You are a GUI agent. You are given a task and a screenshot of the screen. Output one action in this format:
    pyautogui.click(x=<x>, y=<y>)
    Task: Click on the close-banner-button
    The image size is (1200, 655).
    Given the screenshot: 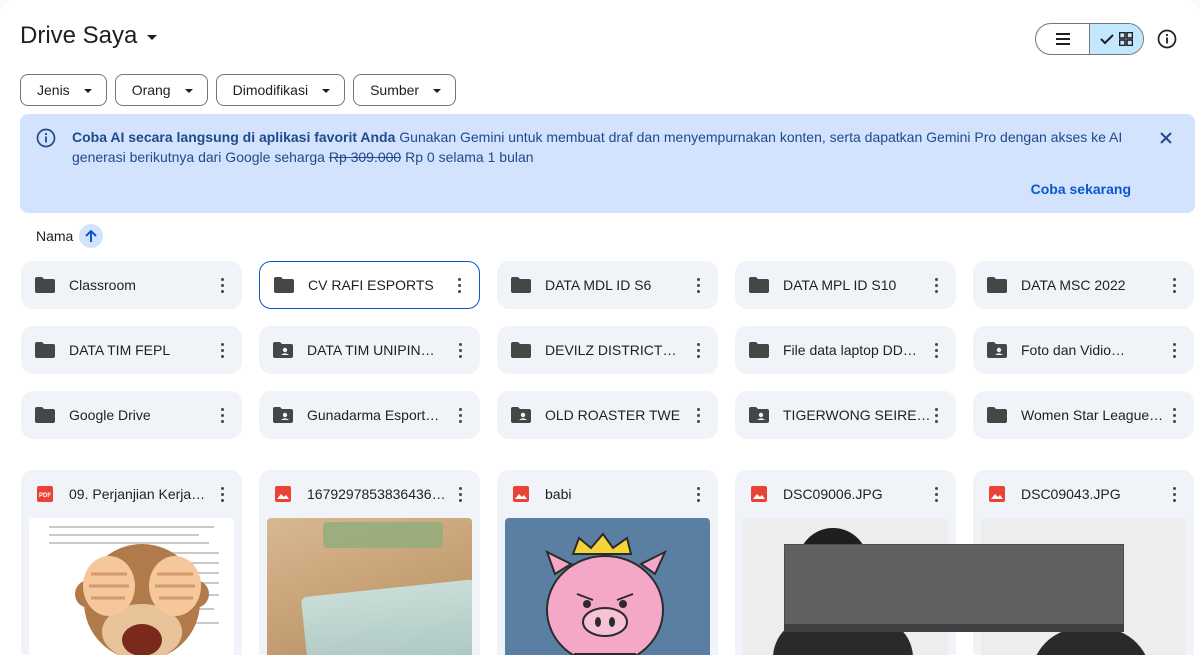 What is the action you would take?
    pyautogui.click(x=1166, y=138)
    